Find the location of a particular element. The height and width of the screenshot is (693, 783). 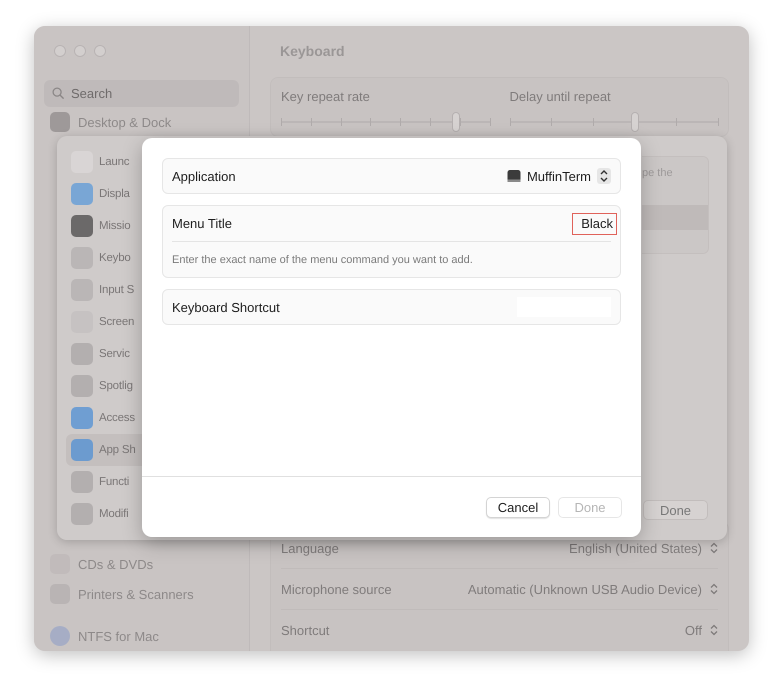

sidebar-item: Printers & Scanners is located at coordinates (141, 594).